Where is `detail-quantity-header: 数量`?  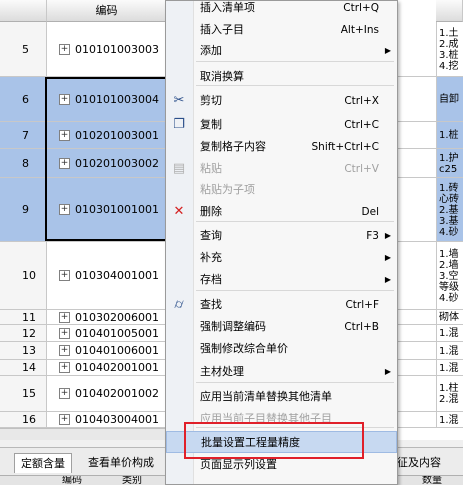
detail-quantity-header: 数量 is located at coordinates (432, 480).